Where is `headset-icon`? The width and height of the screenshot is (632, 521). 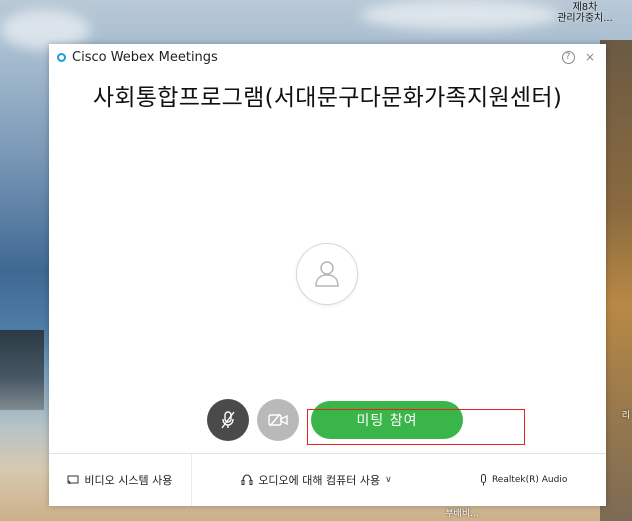 headset-icon is located at coordinates (247, 479).